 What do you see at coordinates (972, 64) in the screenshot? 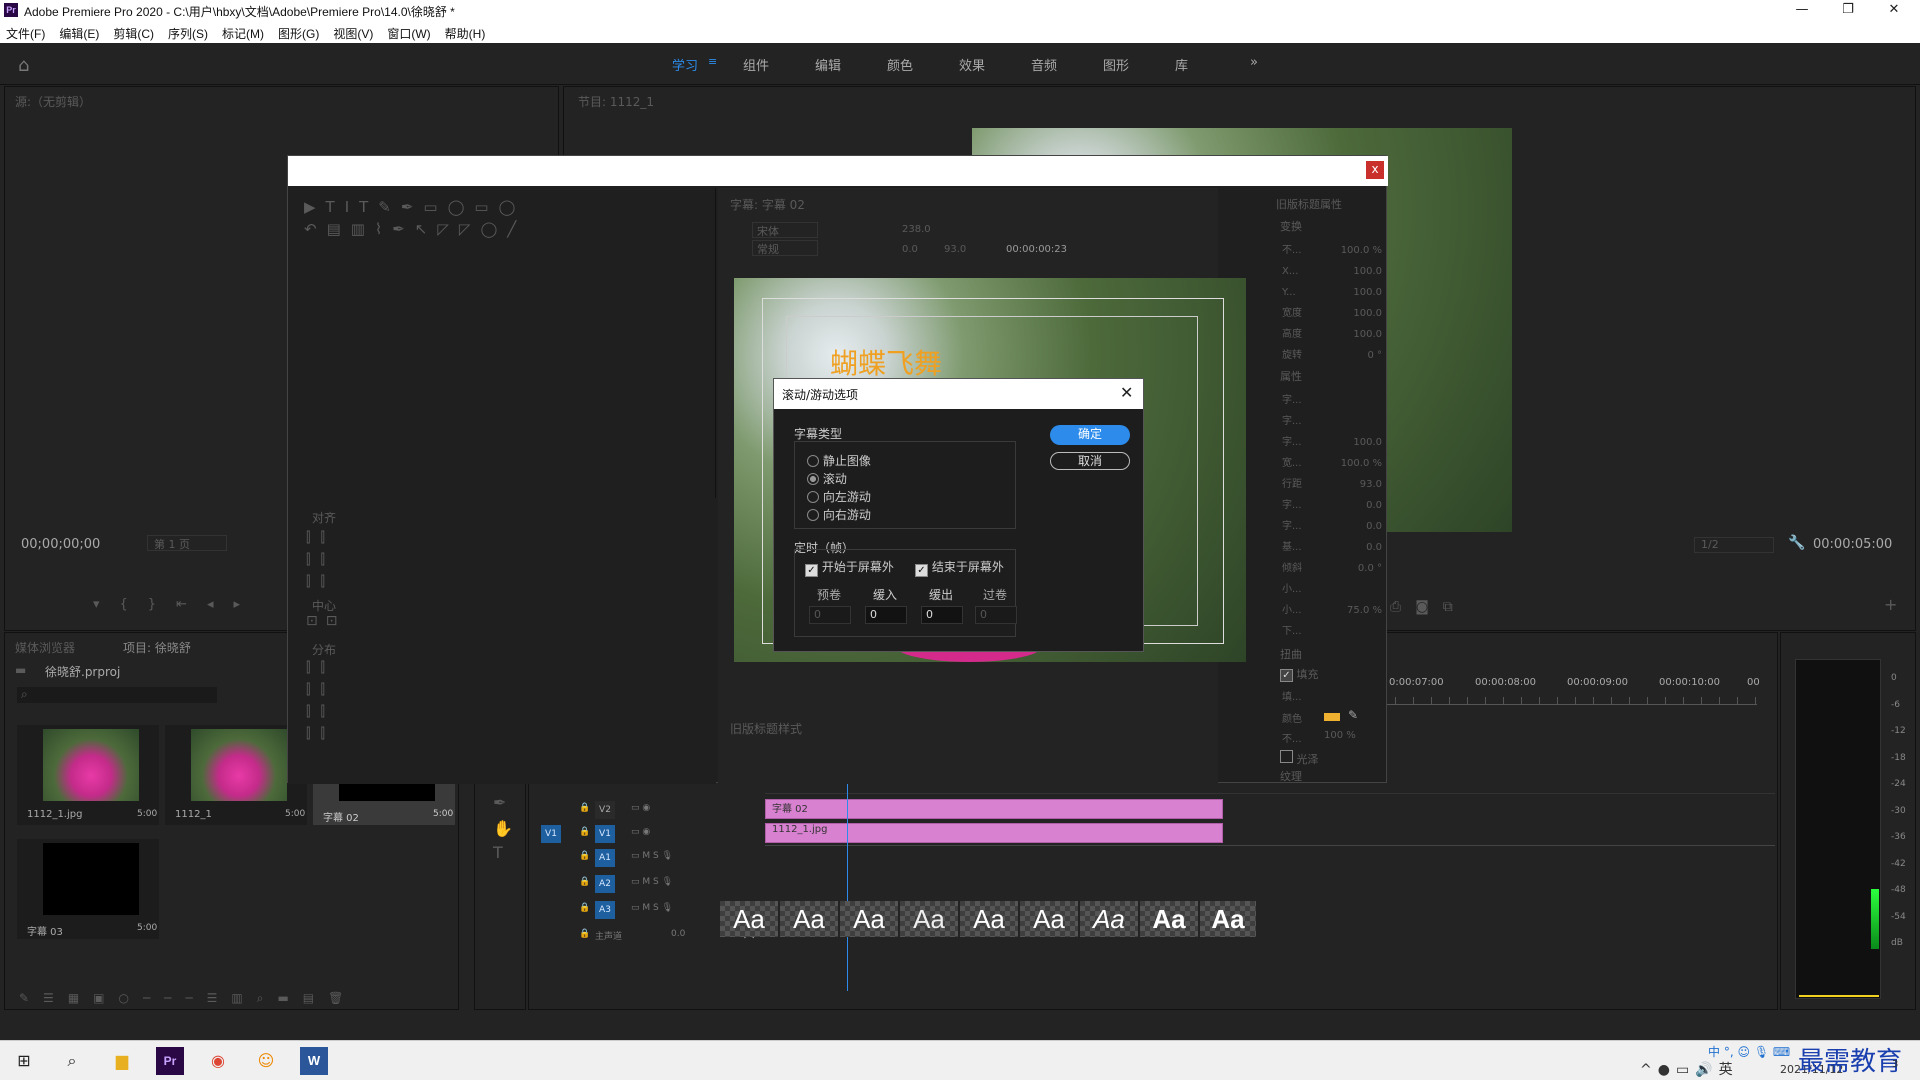
I see `tab-effects: 效果` at bounding box center [972, 64].